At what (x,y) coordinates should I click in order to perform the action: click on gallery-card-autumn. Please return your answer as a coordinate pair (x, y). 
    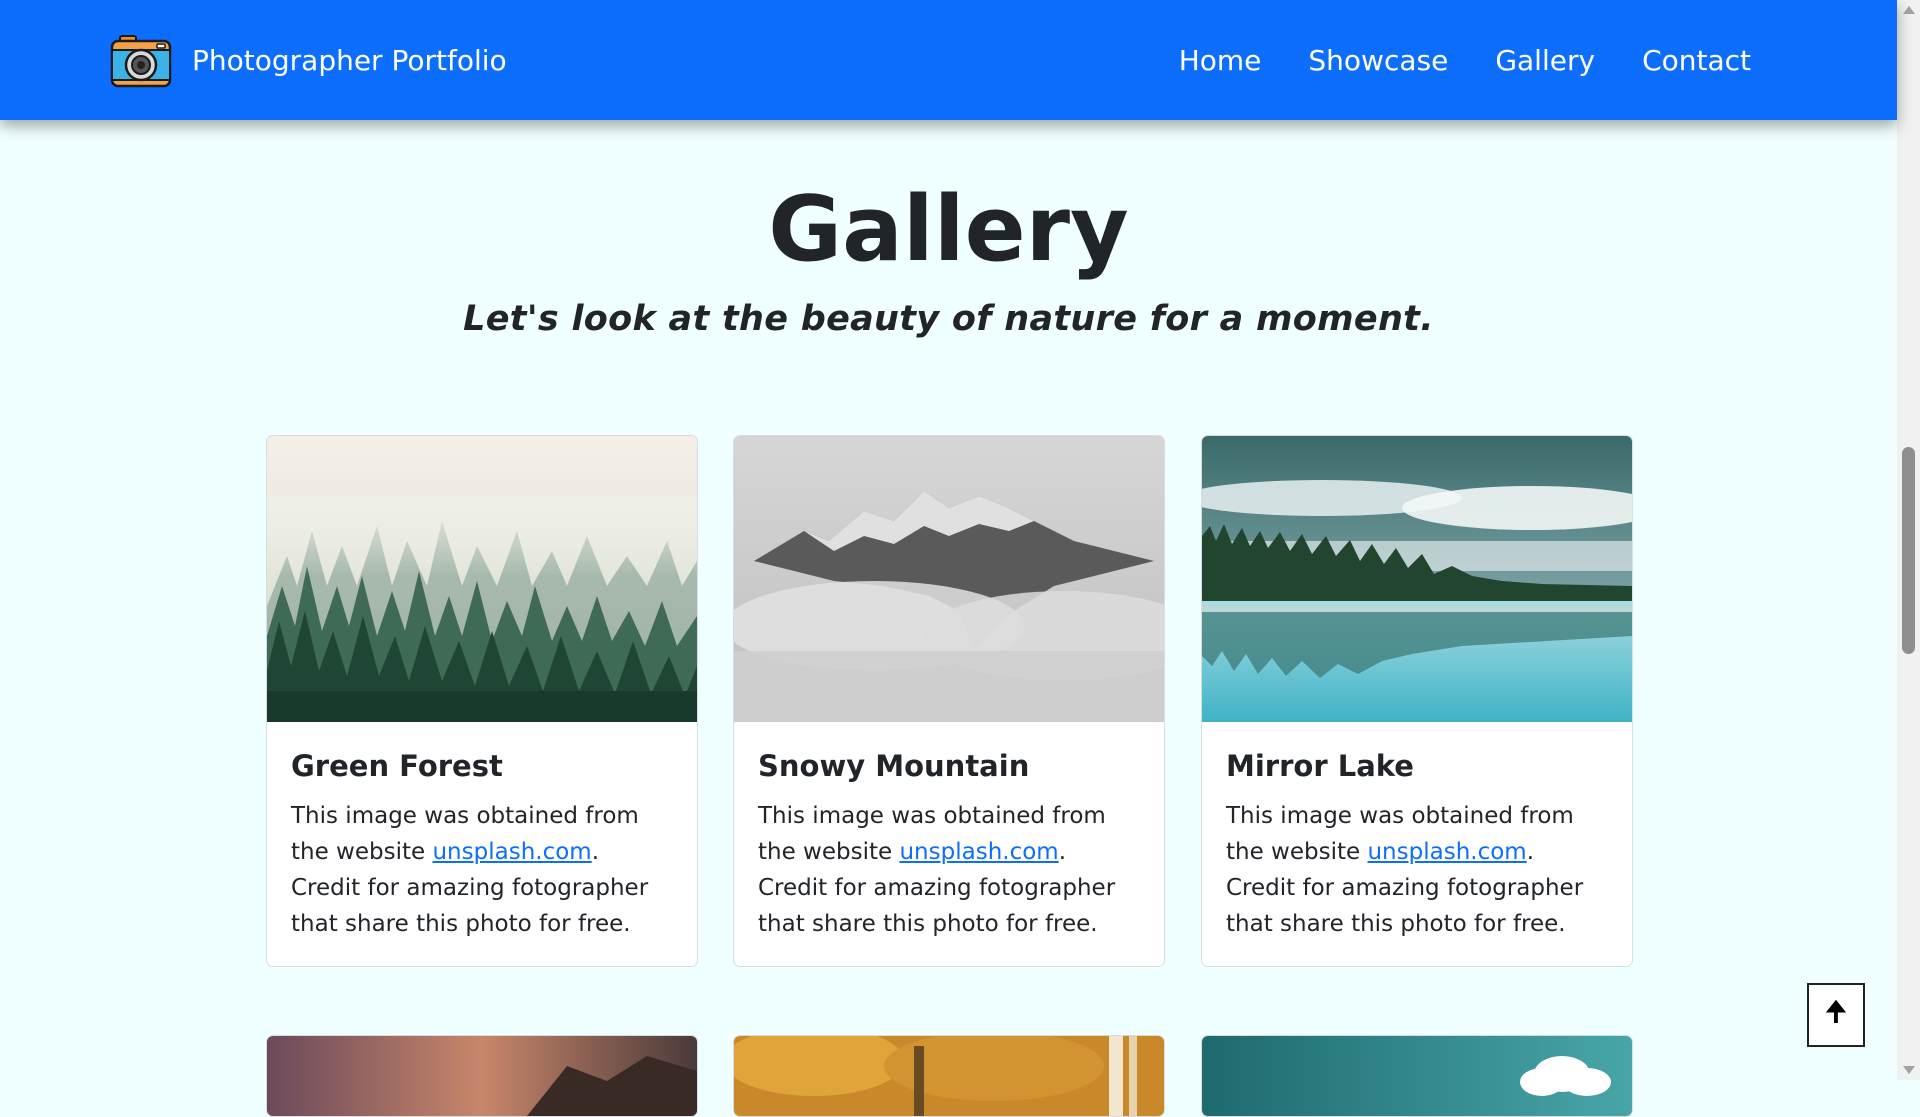
    Looking at the image, I should click on (949, 1076).